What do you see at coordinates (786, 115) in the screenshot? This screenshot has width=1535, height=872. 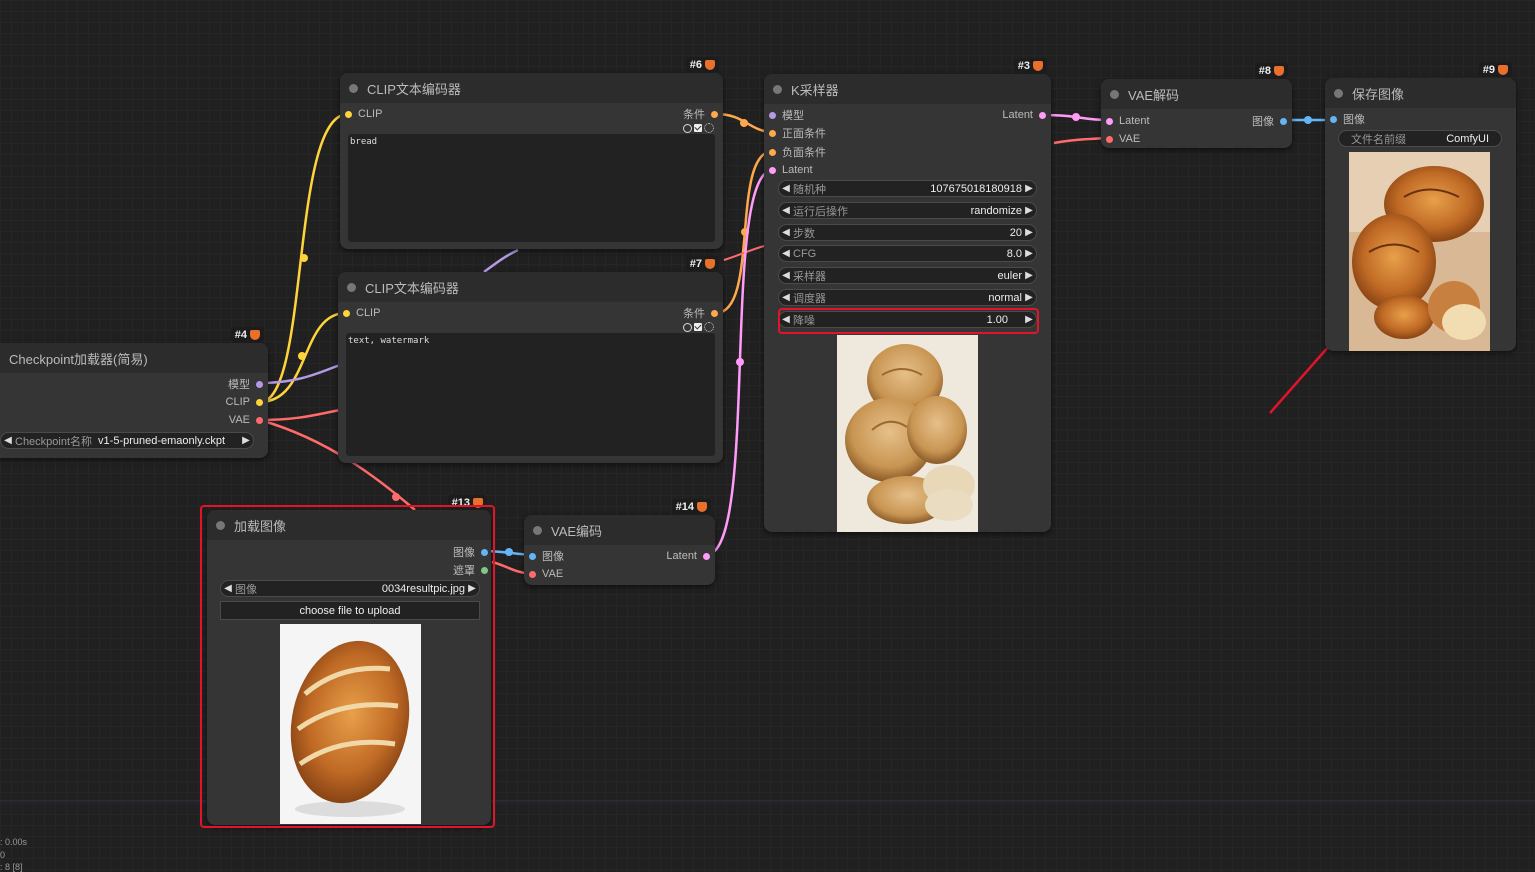 I see `input-model: 模型` at bounding box center [786, 115].